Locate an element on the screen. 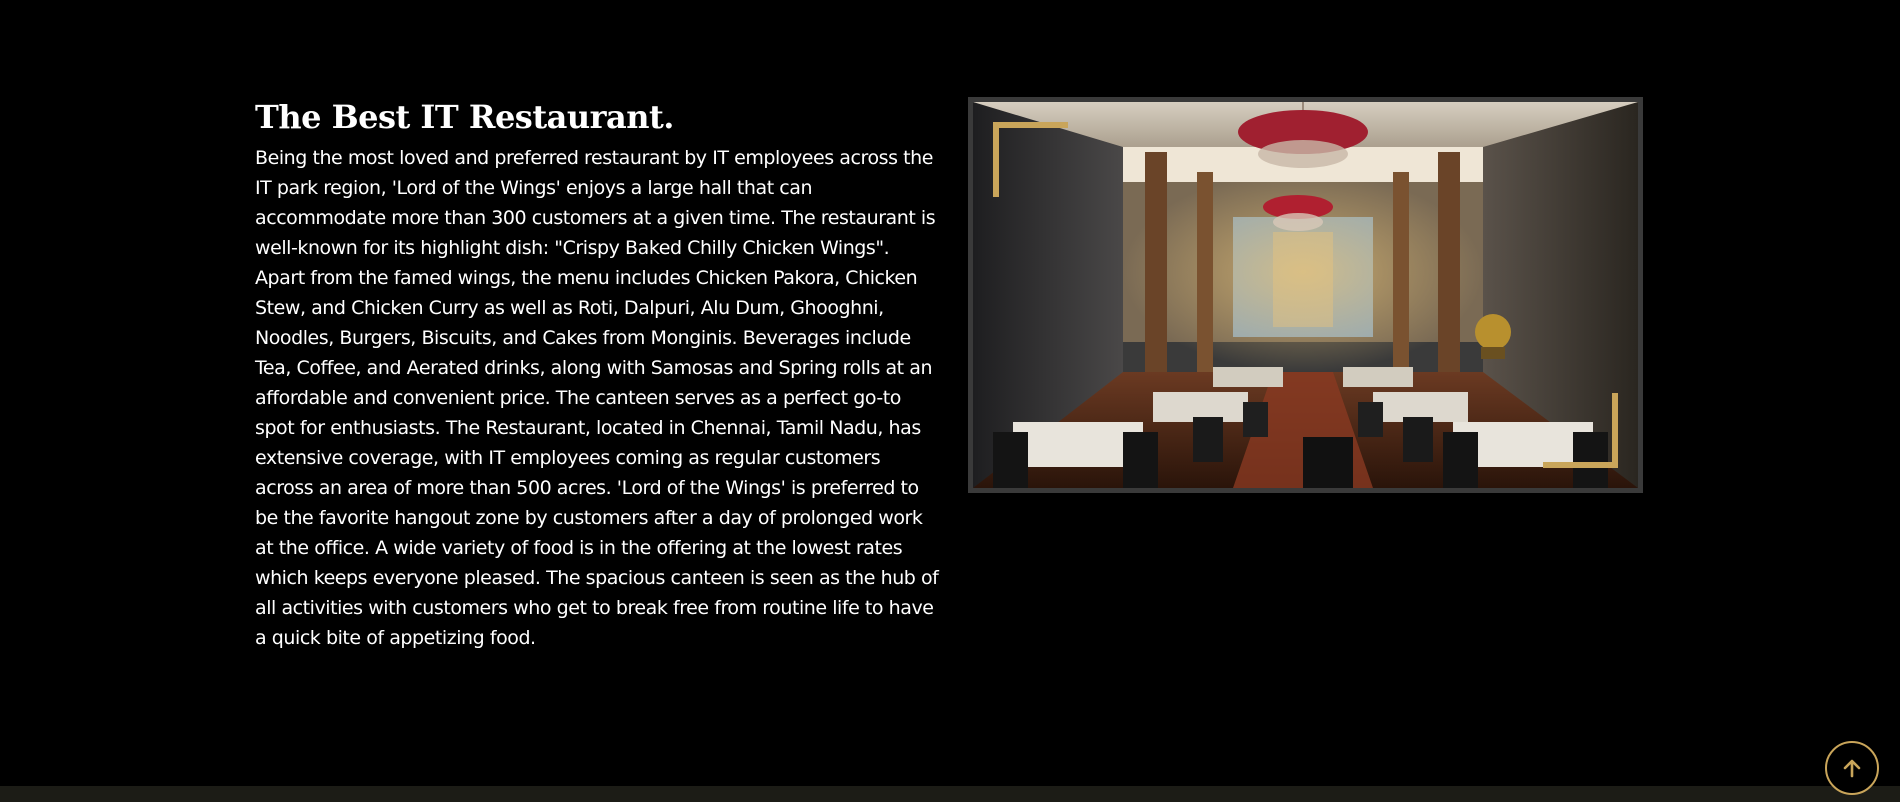 This screenshot has height=802, width=1900. footer-strip is located at coordinates (950, 794).